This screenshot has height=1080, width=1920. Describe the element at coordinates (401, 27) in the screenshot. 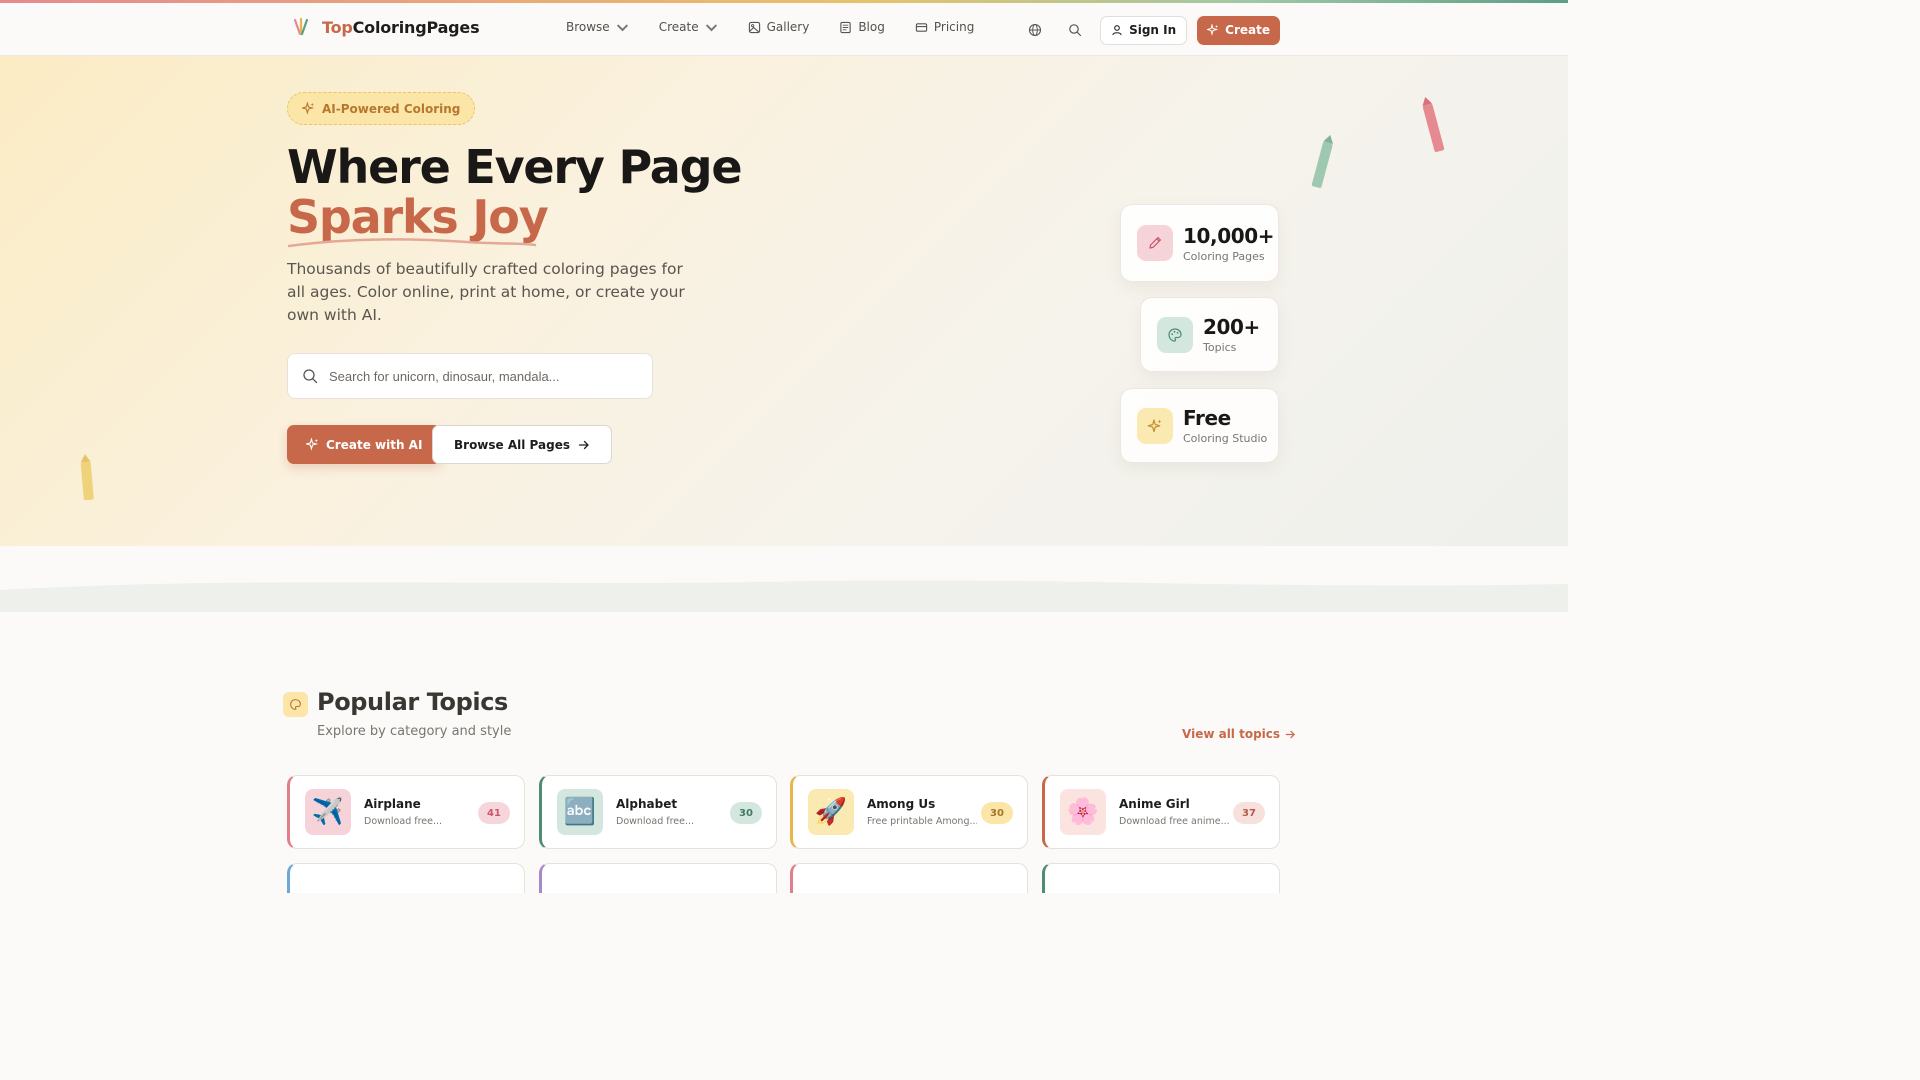

I see `brand-name: TopColoringPages` at that location.